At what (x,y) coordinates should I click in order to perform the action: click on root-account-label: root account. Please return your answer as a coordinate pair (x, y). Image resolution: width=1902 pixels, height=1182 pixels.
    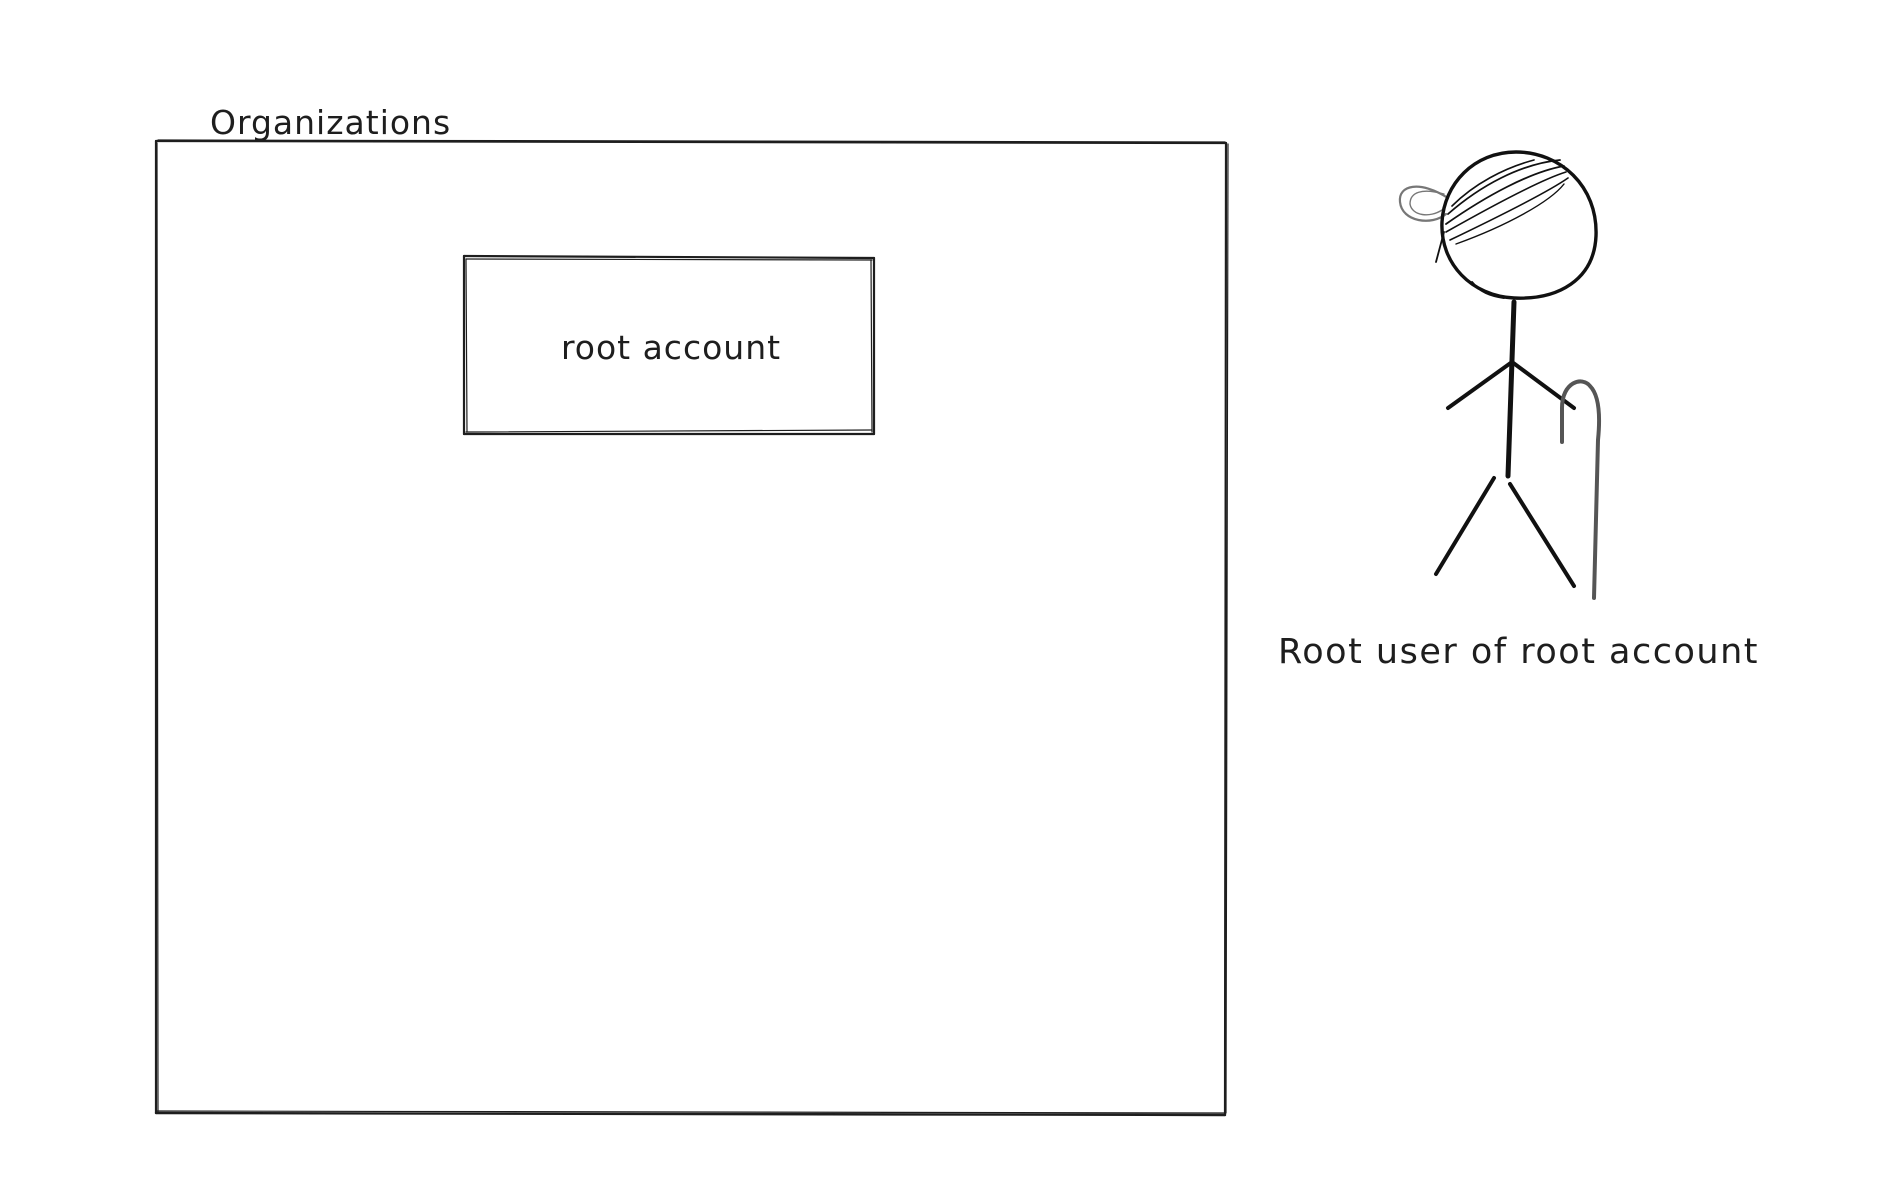
    Looking at the image, I should click on (671, 347).